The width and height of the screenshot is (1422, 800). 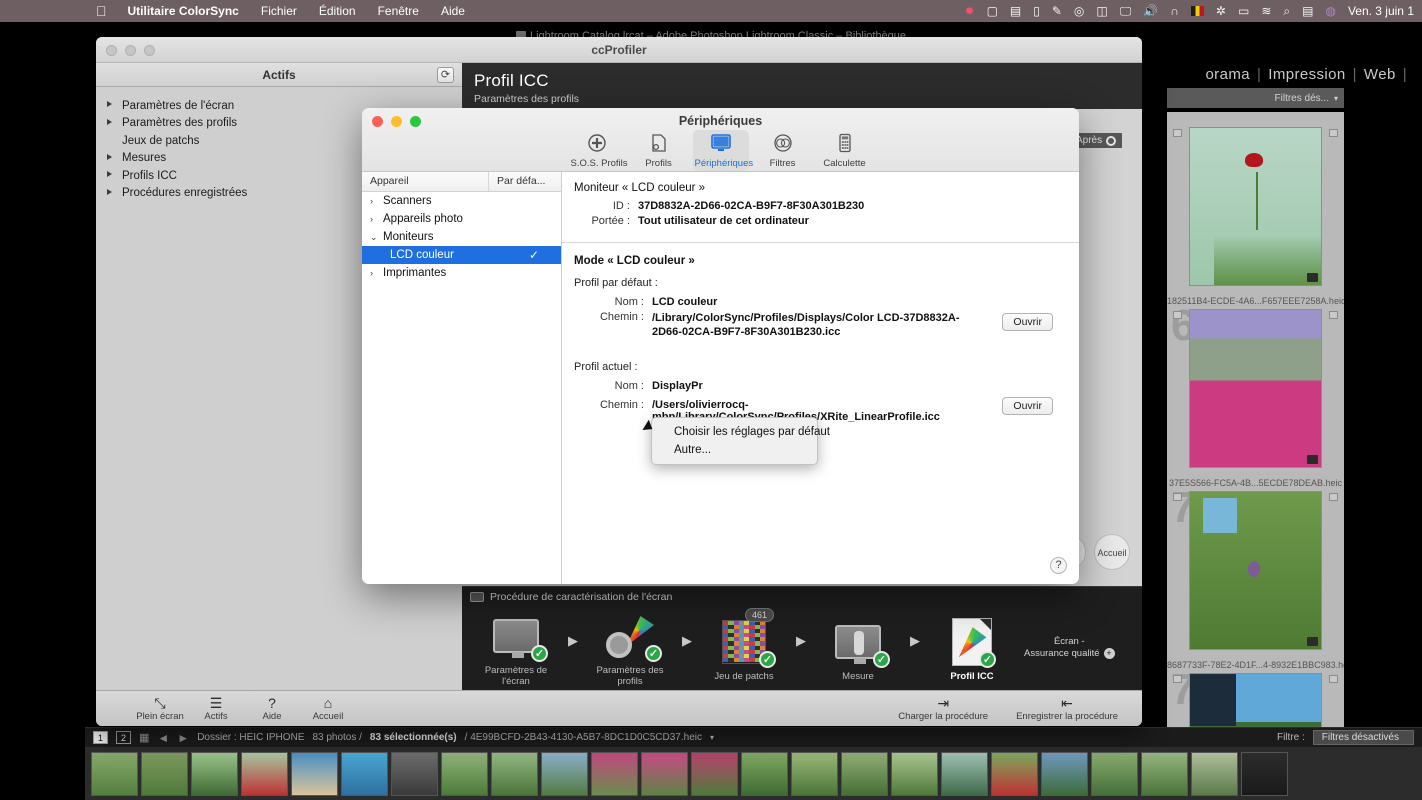 What do you see at coordinates (712, 737) in the screenshot?
I see `filename-chevron-icon: ▾` at bounding box center [712, 737].